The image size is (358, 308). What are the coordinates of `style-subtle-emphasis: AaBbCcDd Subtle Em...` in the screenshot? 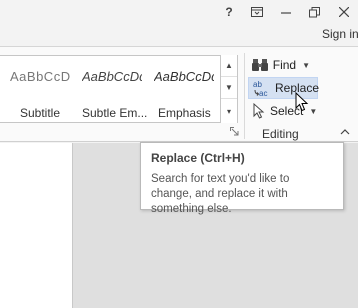 It's located at (116, 90).